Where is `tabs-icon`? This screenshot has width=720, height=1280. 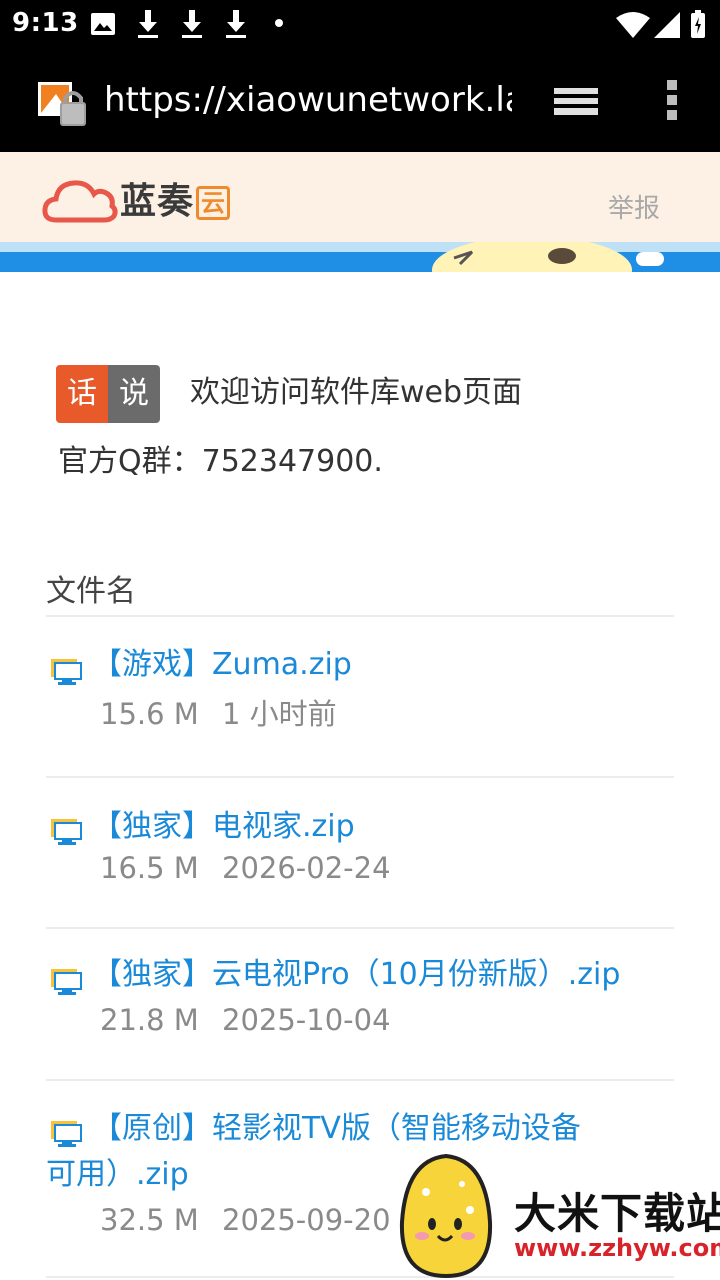
tabs-icon is located at coordinates (576, 100).